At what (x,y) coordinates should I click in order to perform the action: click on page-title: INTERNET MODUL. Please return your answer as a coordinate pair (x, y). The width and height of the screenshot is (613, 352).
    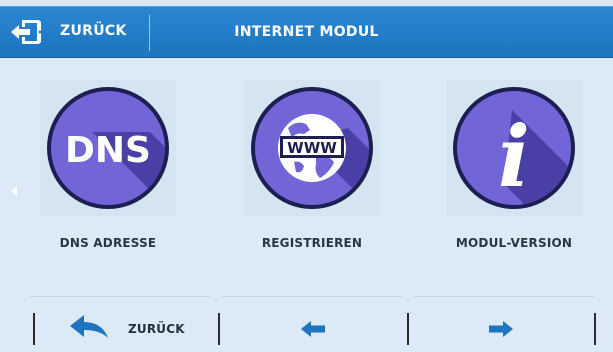
    Looking at the image, I should click on (306, 32).